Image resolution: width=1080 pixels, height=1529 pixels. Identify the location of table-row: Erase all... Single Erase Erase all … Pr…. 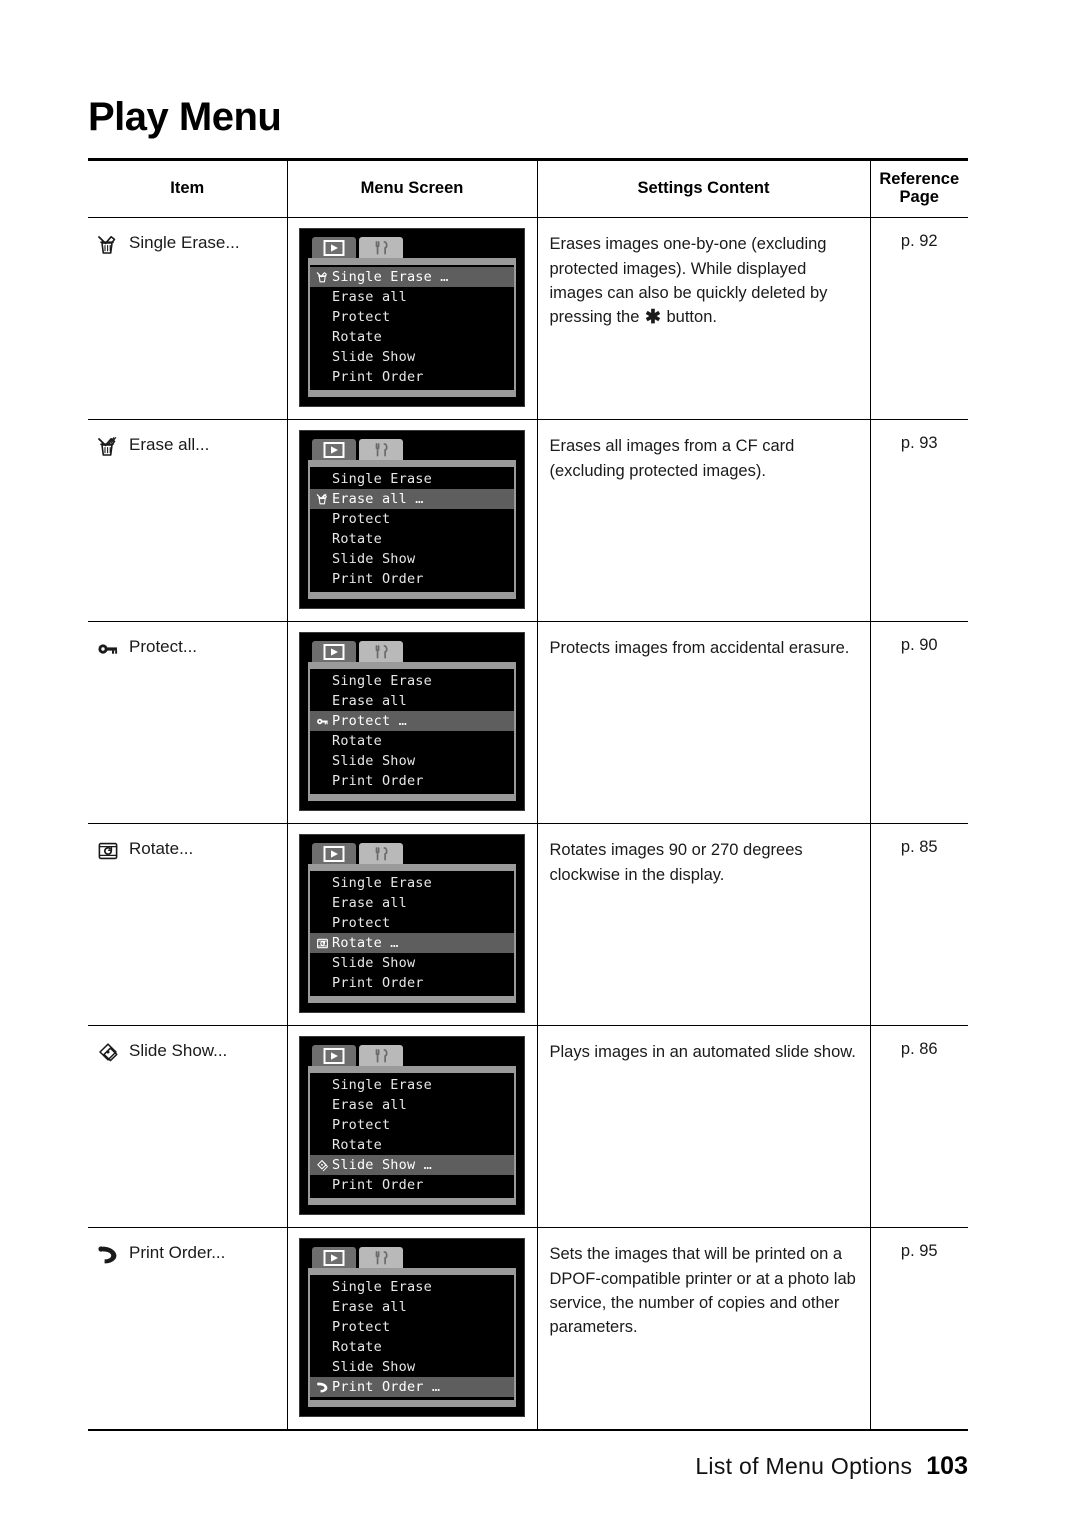
(528, 521).